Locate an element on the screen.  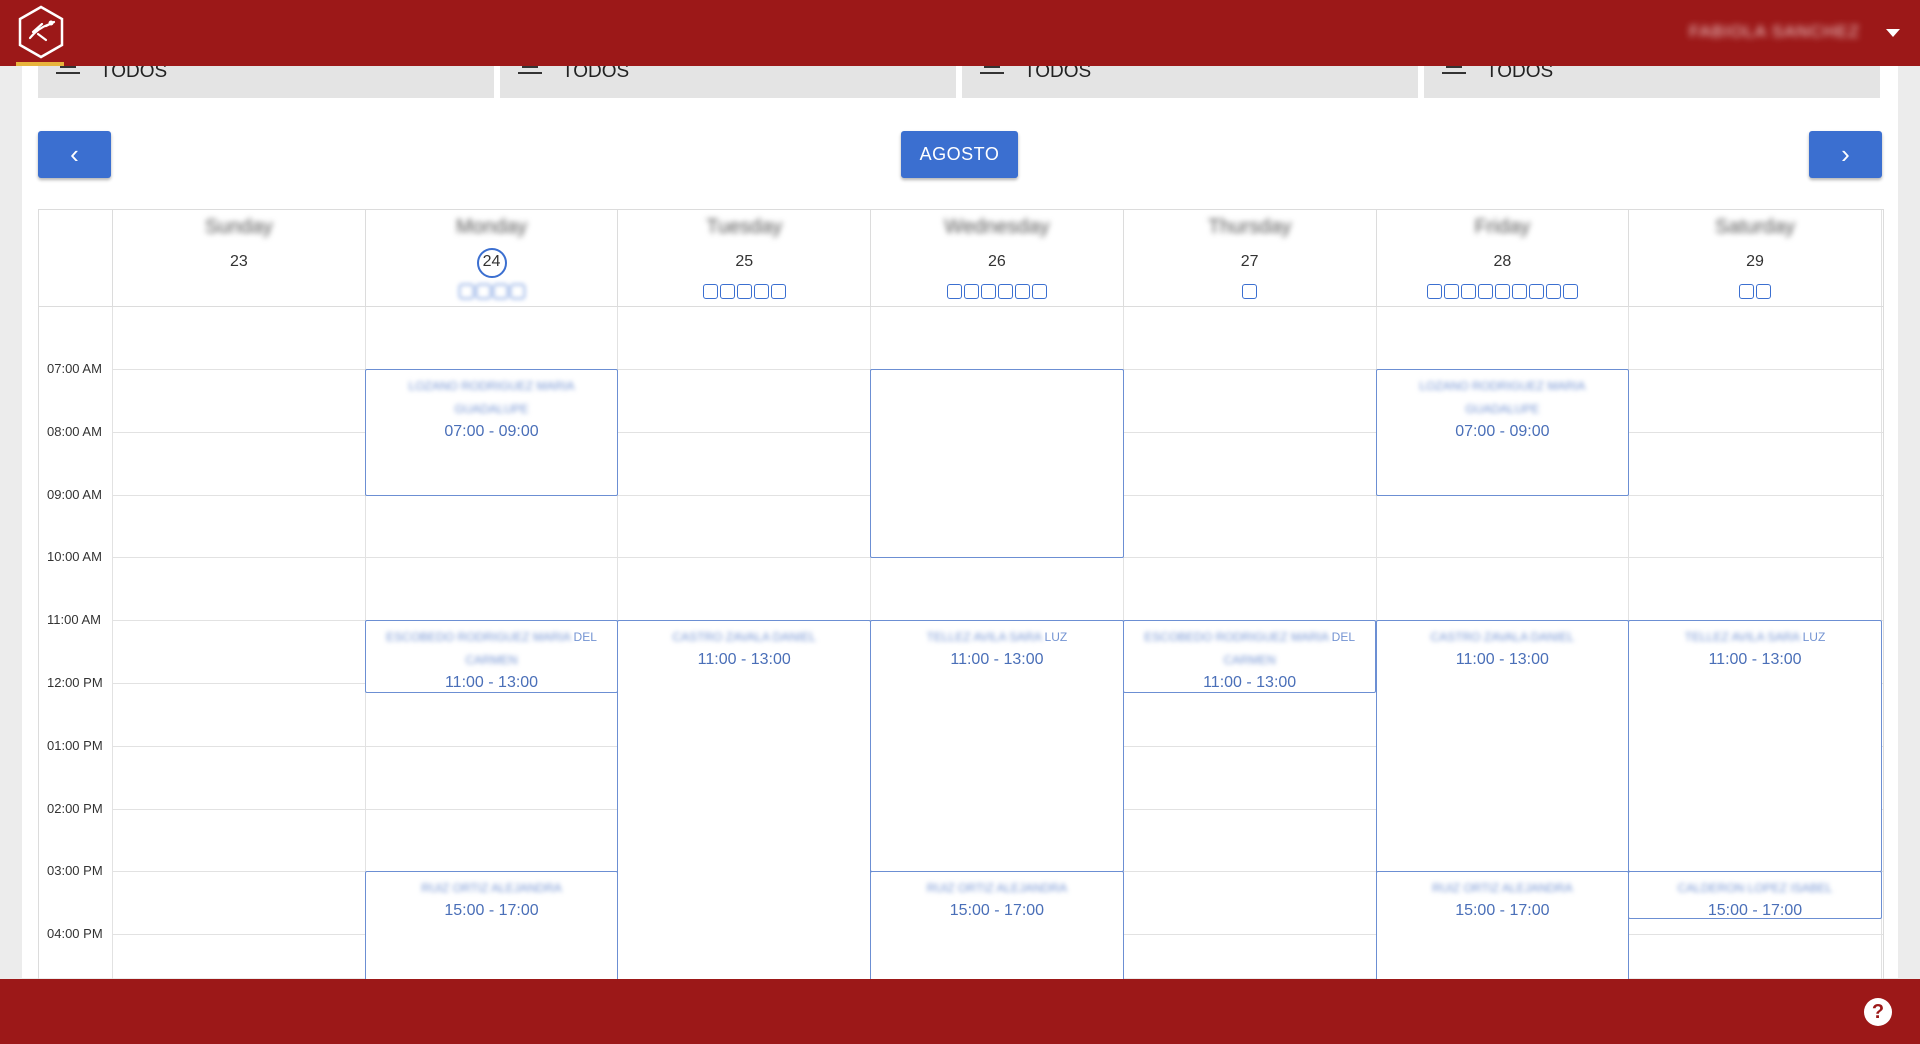
day-header-monday: Monday 24 is located at coordinates (491, 258).